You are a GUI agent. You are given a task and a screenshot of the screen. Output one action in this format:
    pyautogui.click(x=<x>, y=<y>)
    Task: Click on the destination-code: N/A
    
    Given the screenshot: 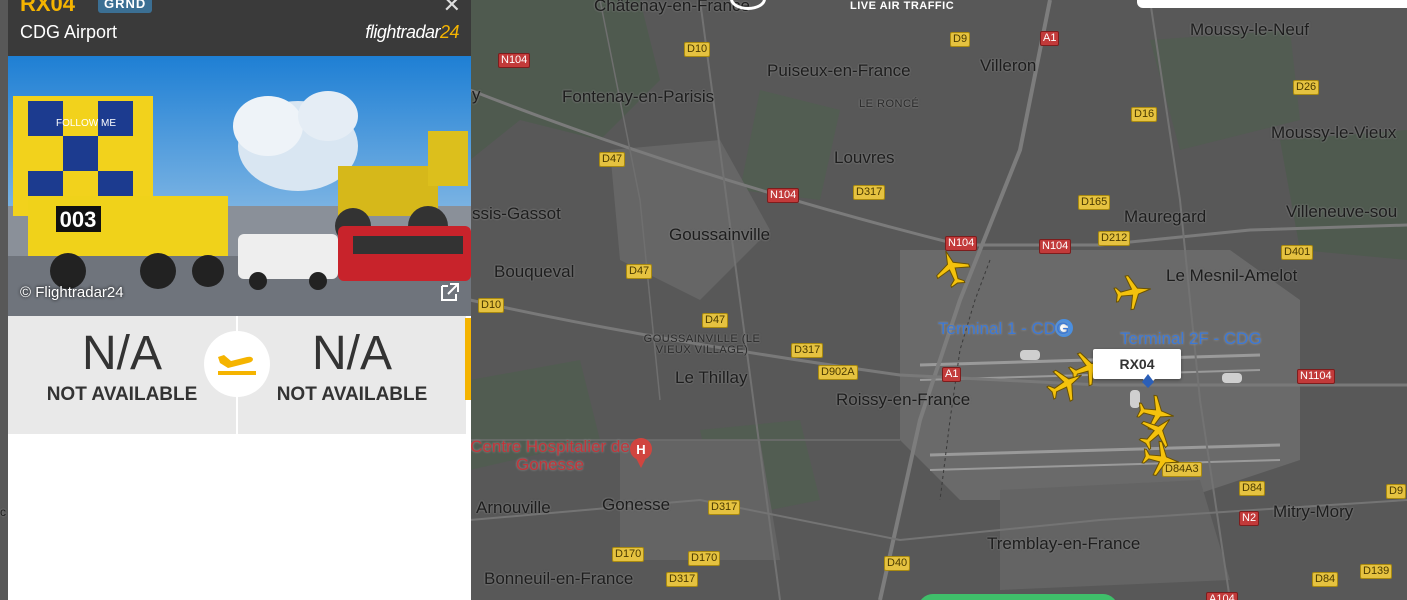 What is the action you would take?
    pyautogui.click(x=351, y=353)
    